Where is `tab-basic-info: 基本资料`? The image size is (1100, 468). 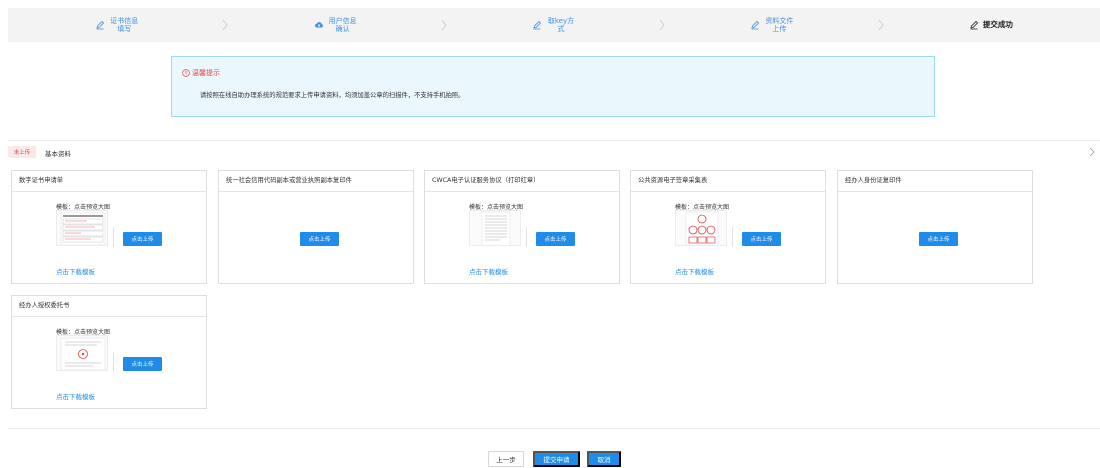 tab-basic-info: 基本资料 is located at coordinates (58, 153).